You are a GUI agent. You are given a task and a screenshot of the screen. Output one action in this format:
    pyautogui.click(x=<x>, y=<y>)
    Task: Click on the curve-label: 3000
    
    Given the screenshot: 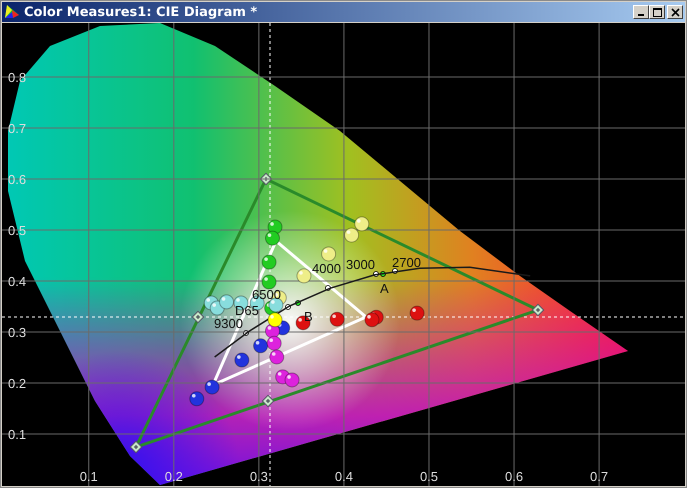 What is the action you would take?
    pyautogui.click(x=360, y=264)
    